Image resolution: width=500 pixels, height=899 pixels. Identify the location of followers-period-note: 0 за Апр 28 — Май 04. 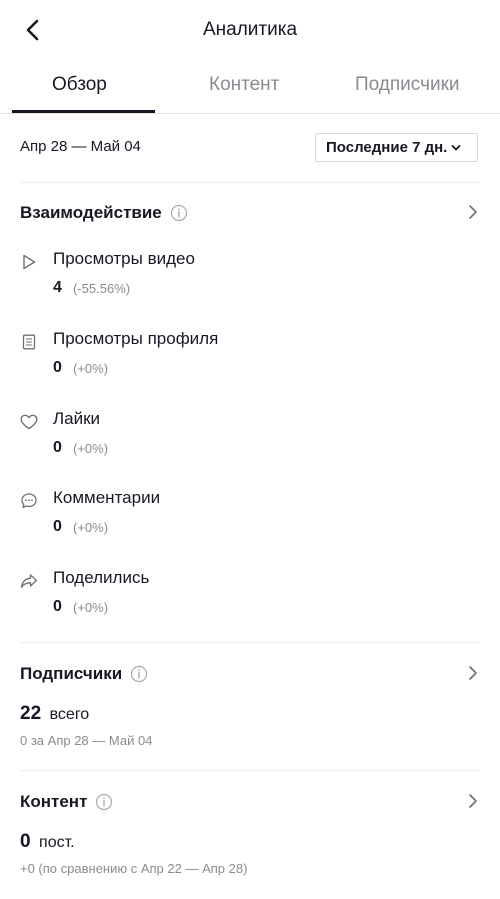
(86, 740).